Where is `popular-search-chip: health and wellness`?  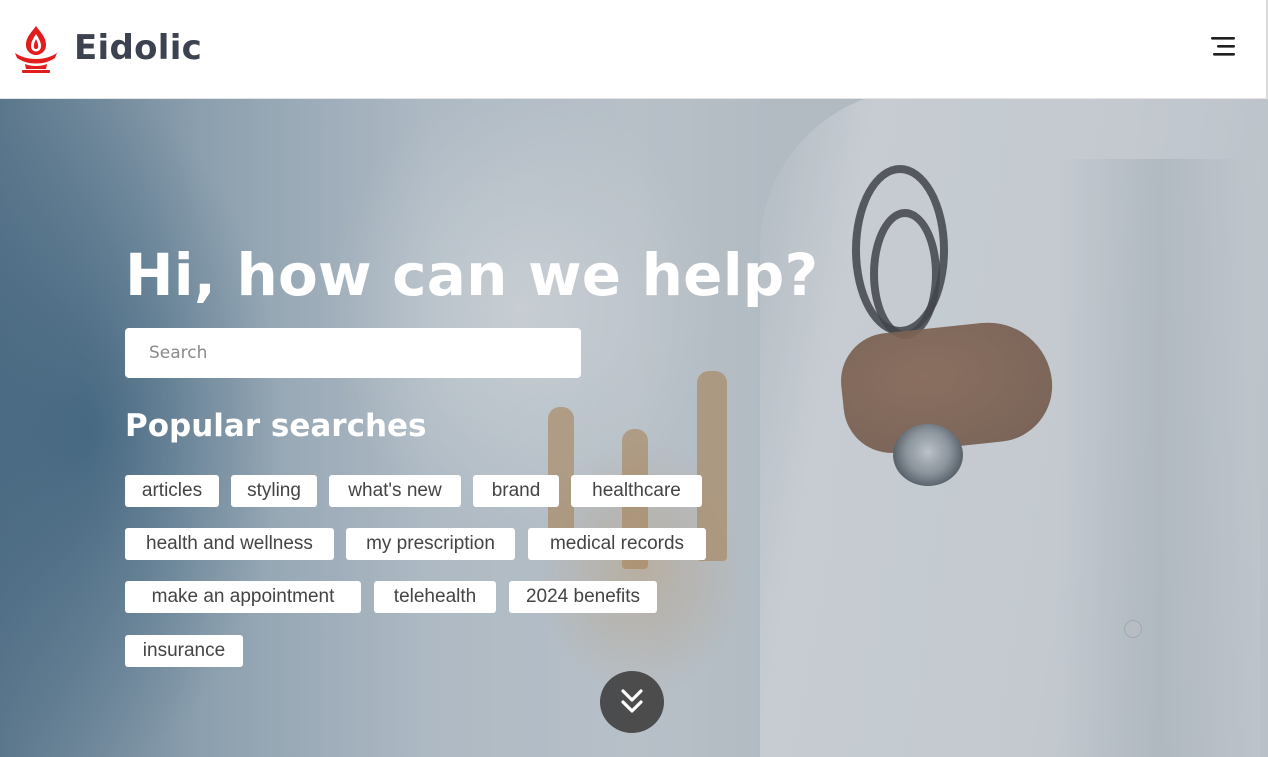
popular-search-chip: health and wellness is located at coordinates (229, 544).